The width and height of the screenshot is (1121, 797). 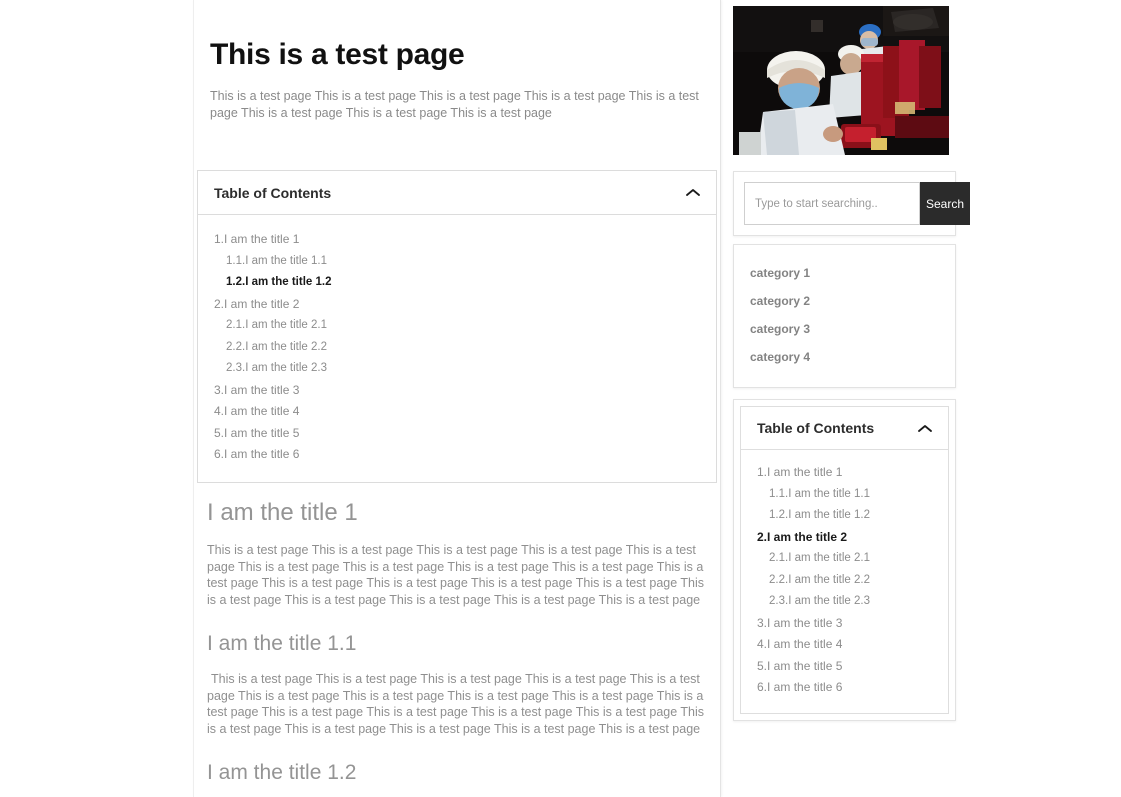 What do you see at coordinates (282, 643) in the screenshot?
I see `section-heading: I am the title 1.1` at bounding box center [282, 643].